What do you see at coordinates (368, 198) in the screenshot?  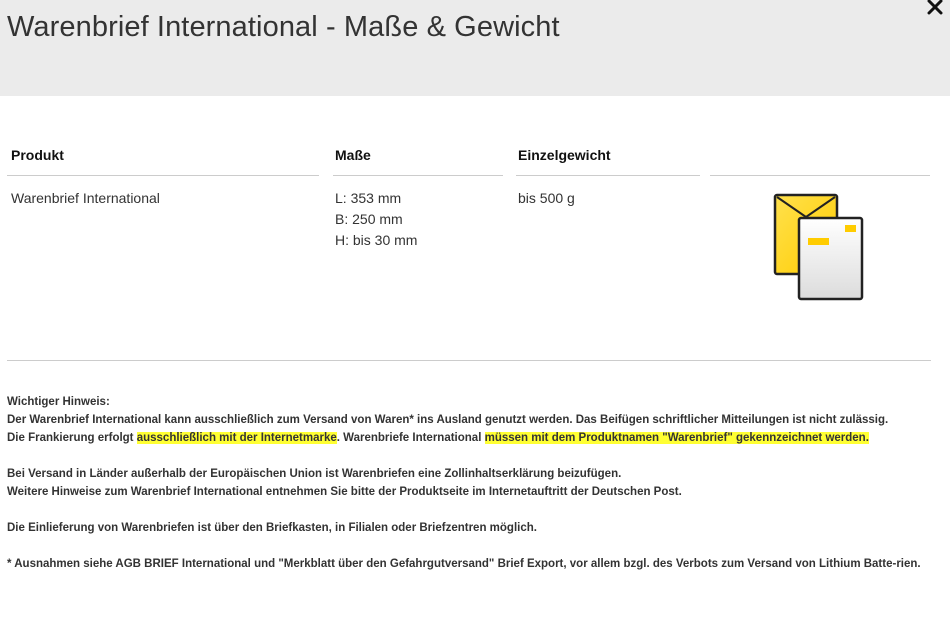 I see `length-value: L: 353 mm` at bounding box center [368, 198].